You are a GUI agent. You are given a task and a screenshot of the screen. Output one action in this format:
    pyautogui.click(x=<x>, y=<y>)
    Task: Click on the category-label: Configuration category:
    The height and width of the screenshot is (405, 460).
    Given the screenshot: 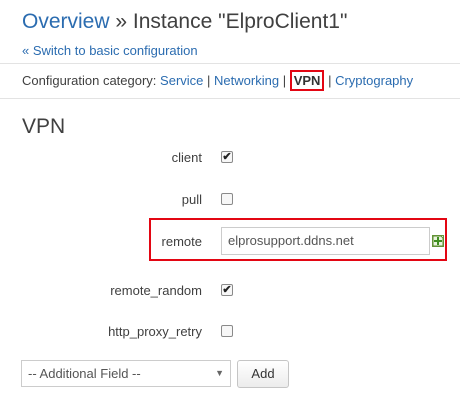 What is the action you would take?
    pyautogui.click(x=89, y=80)
    